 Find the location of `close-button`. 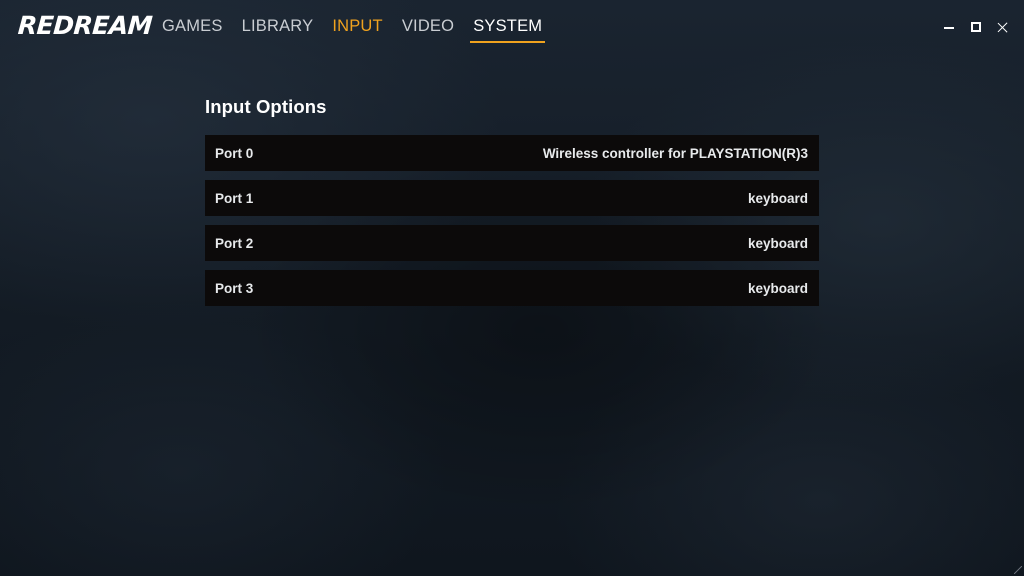

close-button is located at coordinates (1002, 27).